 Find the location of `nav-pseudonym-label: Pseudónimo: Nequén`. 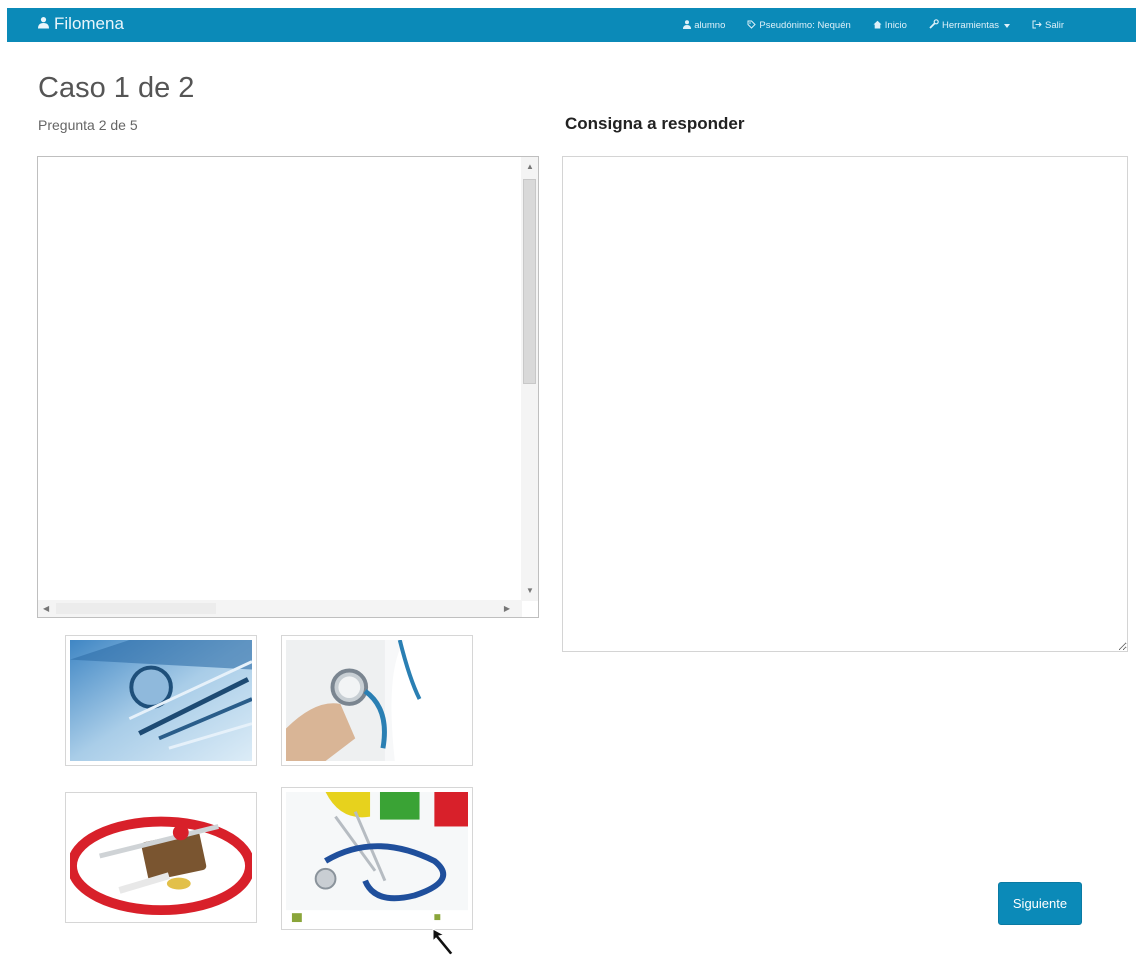

nav-pseudonym-label: Pseudónimo: Nequén is located at coordinates (805, 25).